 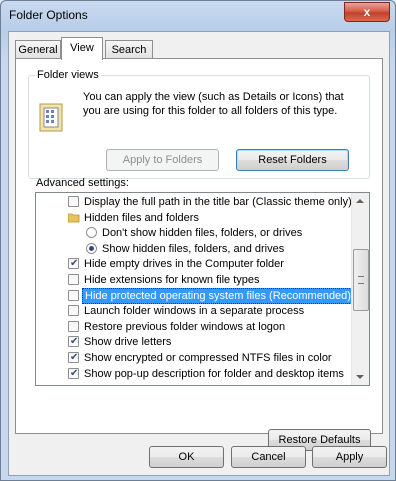 I want to click on tab-view: View, so click(x=82, y=48).